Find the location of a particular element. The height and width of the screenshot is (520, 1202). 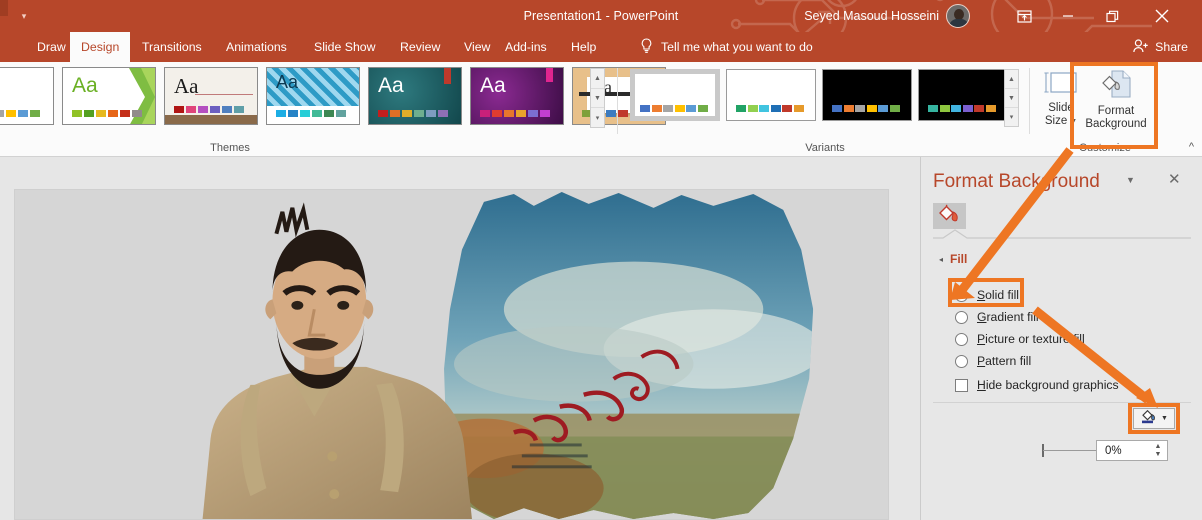

option-pattern-fill: Pattern fill is located at coordinates (993, 361).